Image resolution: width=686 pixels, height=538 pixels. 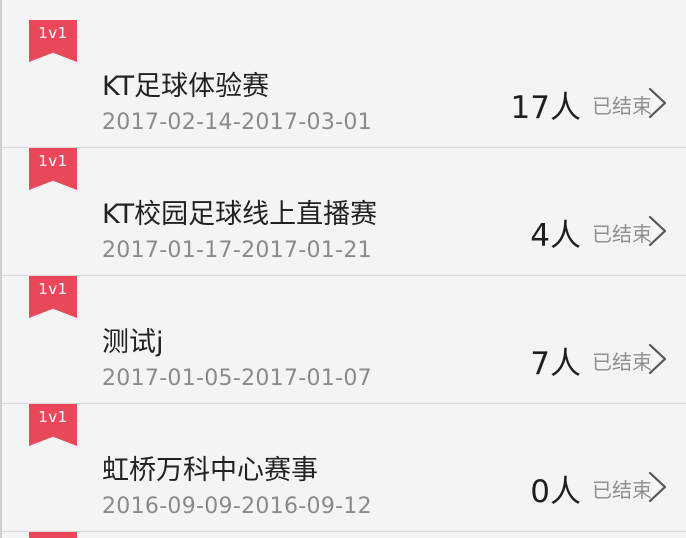 I want to click on event-title: KT足球体验赛, so click(x=186, y=86).